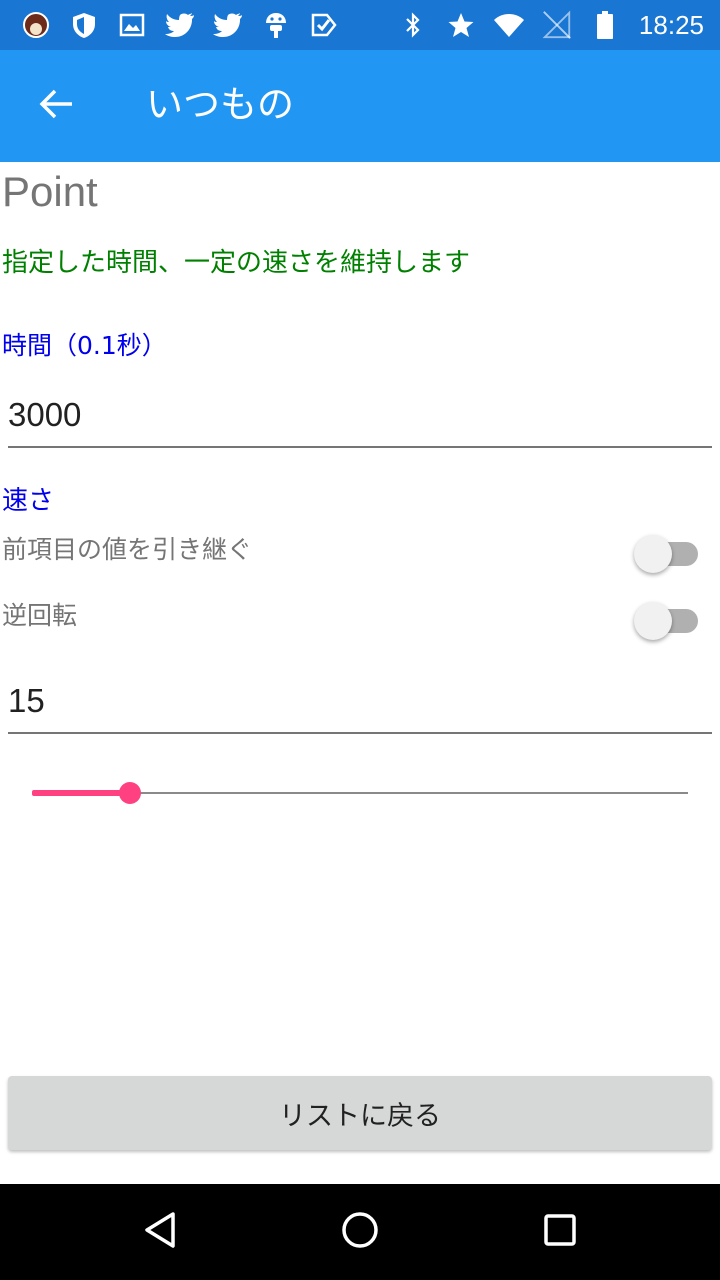 The width and height of the screenshot is (720, 1280). Describe the element at coordinates (360, 106) in the screenshot. I see `app-bar: いつもの` at that location.